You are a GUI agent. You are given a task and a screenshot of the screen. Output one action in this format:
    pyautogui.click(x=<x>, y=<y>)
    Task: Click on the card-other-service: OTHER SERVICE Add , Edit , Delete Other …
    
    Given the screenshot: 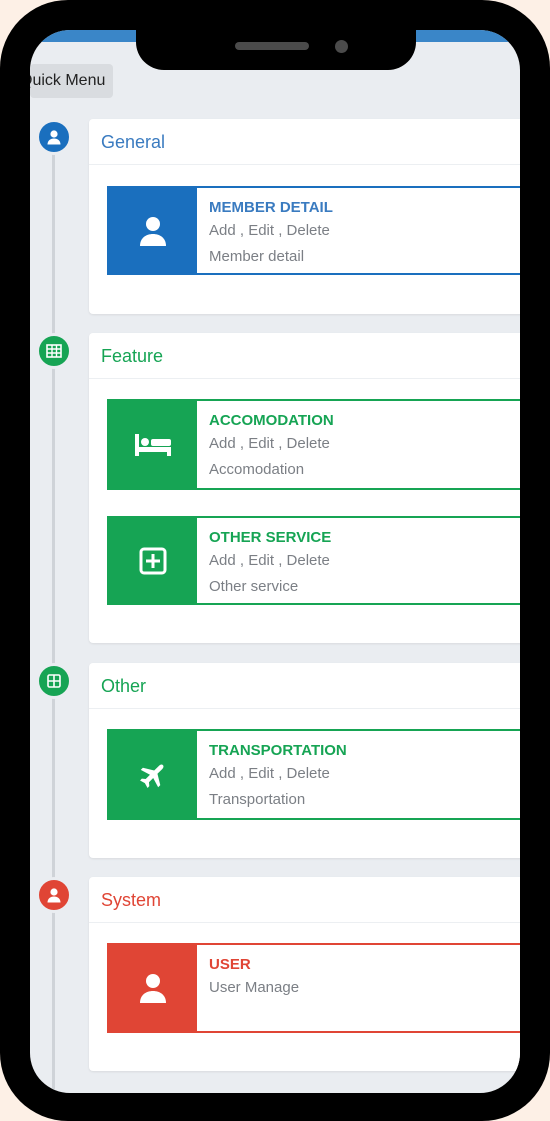 What is the action you would take?
    pyautogui.click(x=313, y=560)
    